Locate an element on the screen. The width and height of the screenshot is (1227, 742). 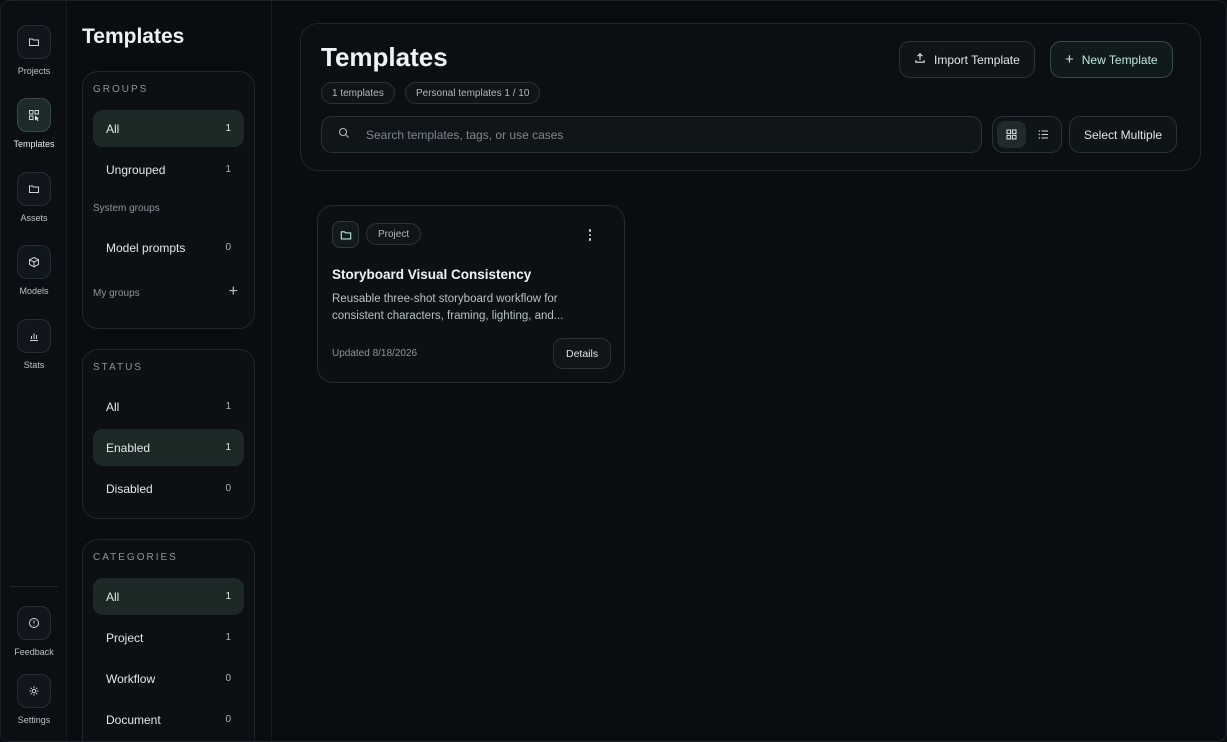
status-item-disabled: Disabled 0 is located at coordinates (168, 488).